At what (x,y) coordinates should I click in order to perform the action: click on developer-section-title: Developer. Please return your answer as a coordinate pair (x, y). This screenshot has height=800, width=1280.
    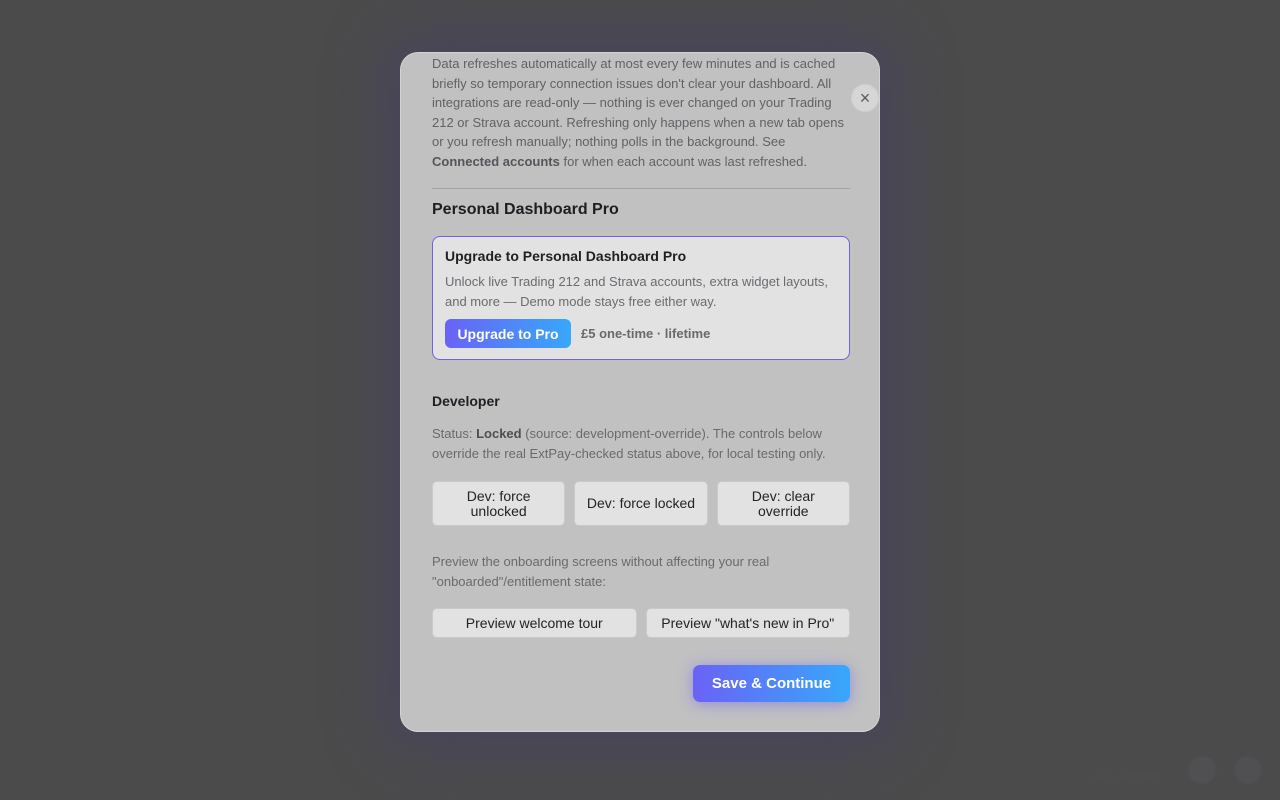
    Looking at the image, I should click on (466, 401).